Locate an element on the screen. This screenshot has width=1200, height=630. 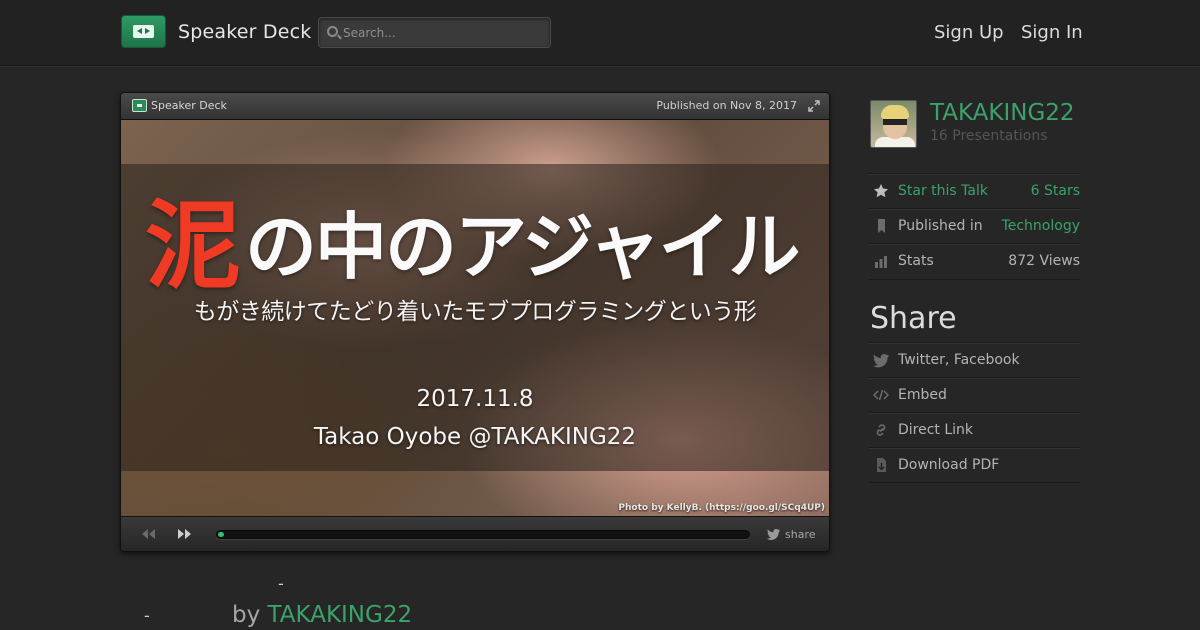
published-in-label: Published in is located at coordinates (940, 226).